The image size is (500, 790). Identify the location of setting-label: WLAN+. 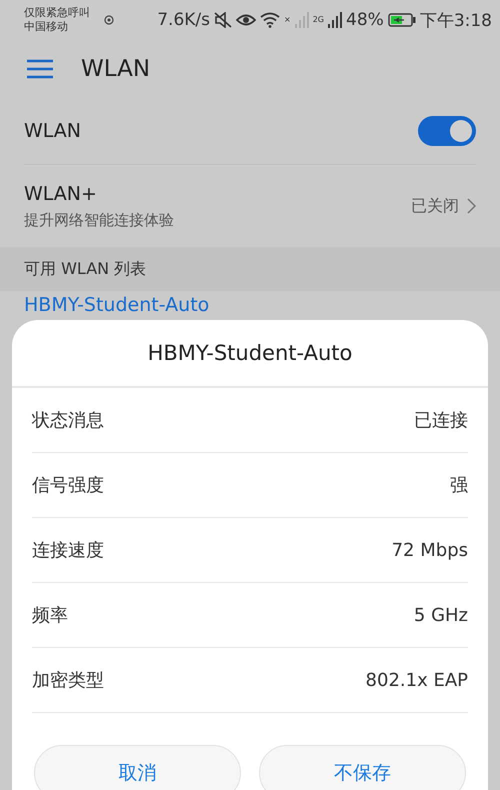
(60, 193).